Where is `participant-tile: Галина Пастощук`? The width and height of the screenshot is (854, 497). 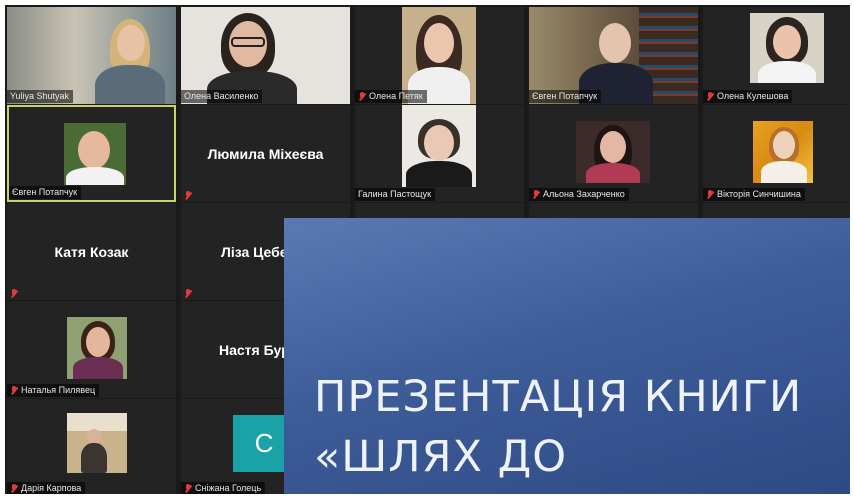 participant-tile: Галина Пастощук is located at coordinates (439, 153).